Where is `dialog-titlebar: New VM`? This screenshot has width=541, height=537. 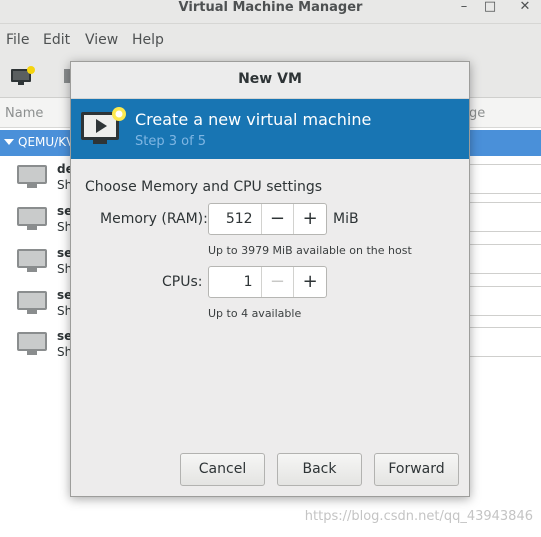
dialog-titlebar: New VM is located at coordinates (270, 80).